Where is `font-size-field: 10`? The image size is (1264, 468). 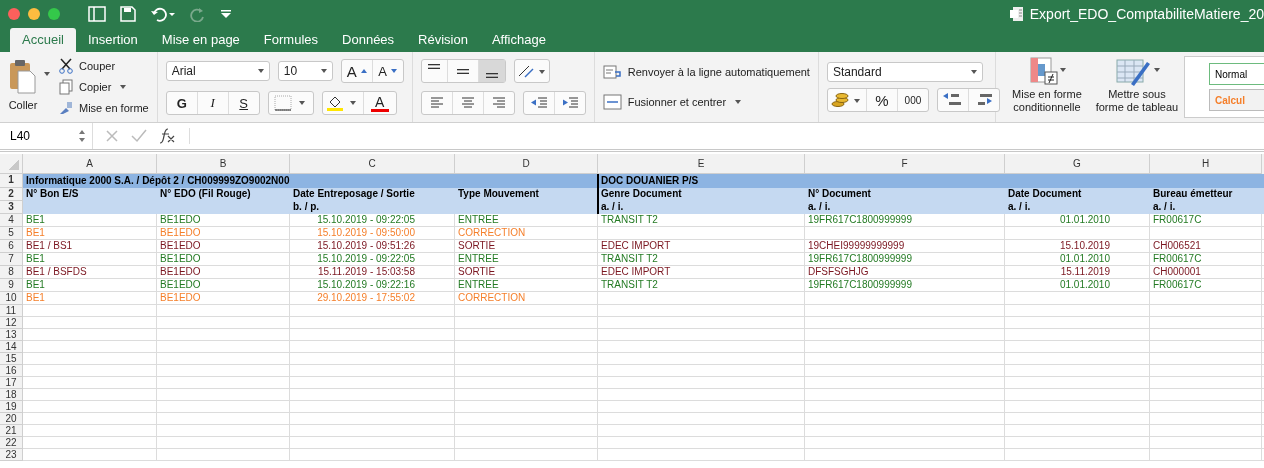 font-size-field: 10 is located at coordinates (305, 71).